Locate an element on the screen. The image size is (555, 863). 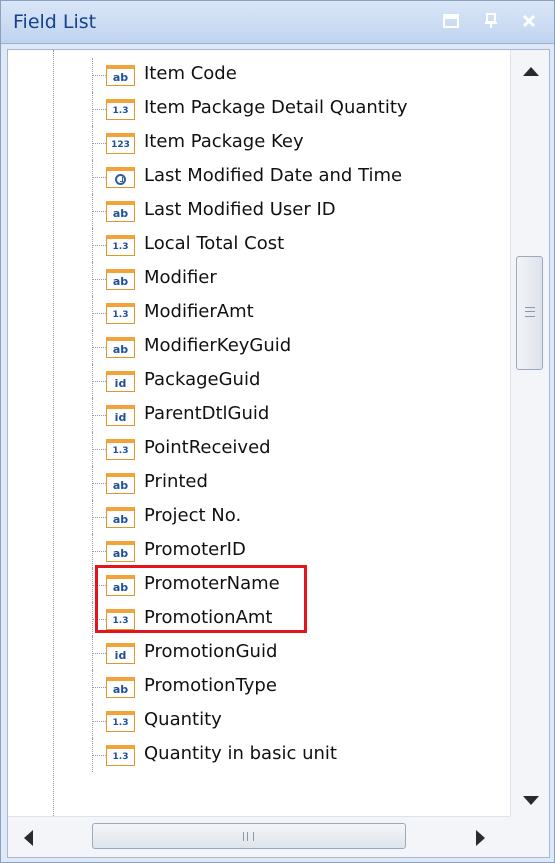
datetime-field-icon is located at coordinates (120, 177).